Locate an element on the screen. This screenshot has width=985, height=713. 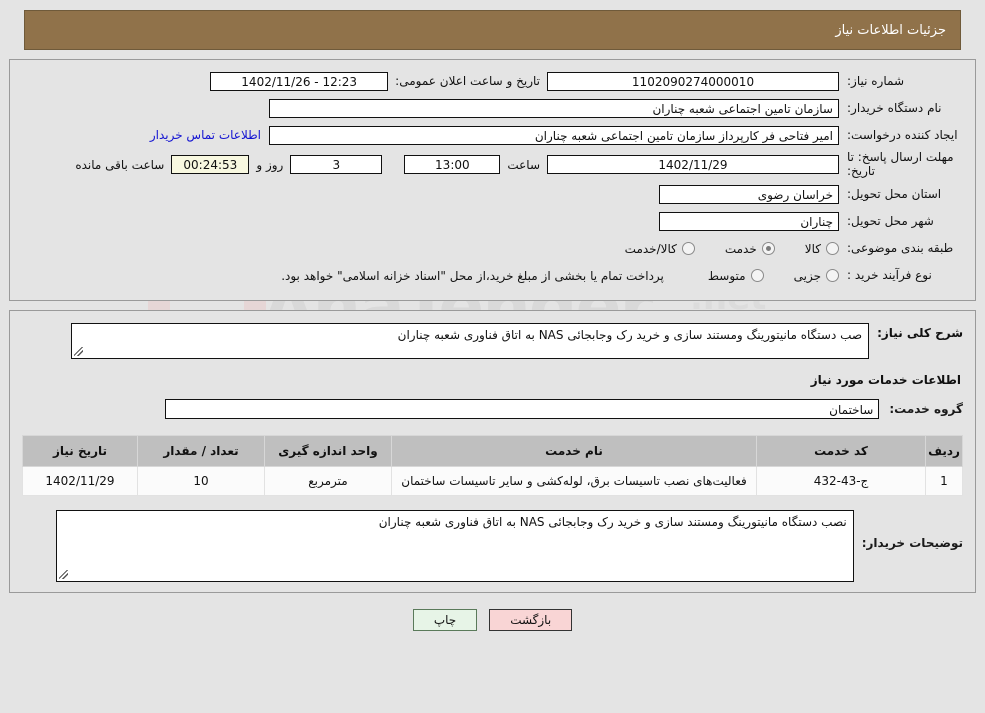
cell-code: ج-43-432 is located at coordinates (841, 481).